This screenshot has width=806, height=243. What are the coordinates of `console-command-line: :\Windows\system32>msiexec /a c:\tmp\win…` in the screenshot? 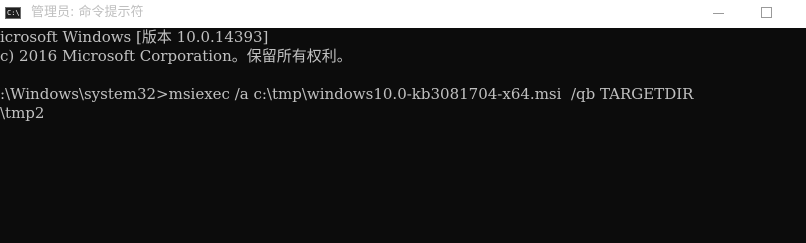 It's located at (347, 94).